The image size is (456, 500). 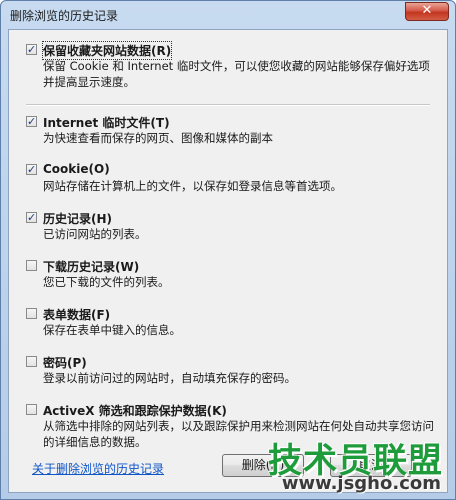 What do you see at coordinates (91, 266) in the screenshot?
I see `option-download-history-label: 下载历史记录(W)` at bounding box center [91, 266].